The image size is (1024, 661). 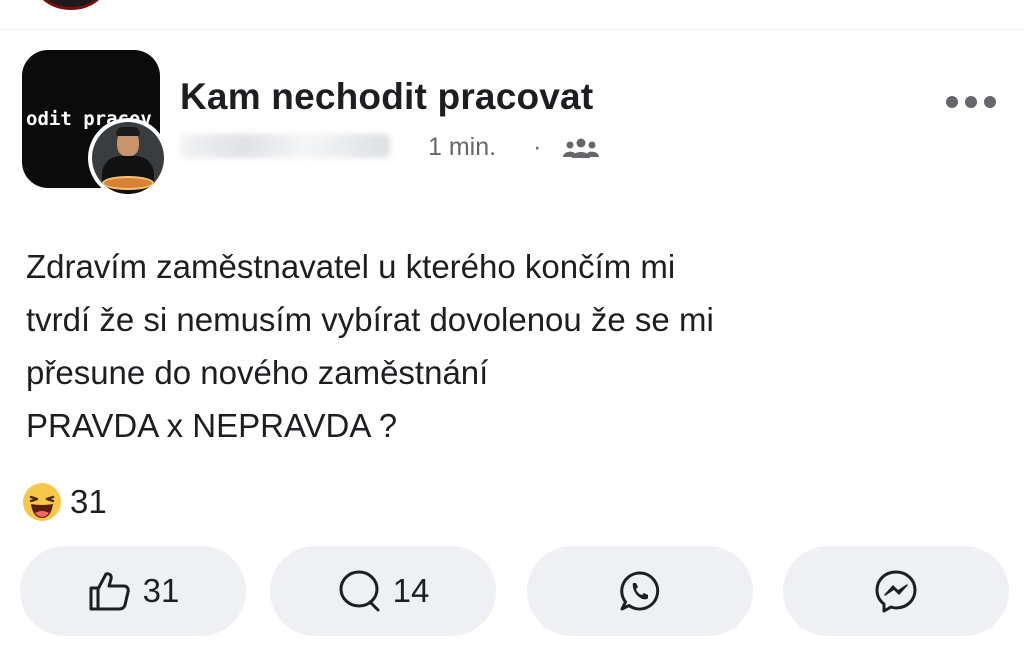 I want to click on more-options-icon, so click(x=971, y=102).